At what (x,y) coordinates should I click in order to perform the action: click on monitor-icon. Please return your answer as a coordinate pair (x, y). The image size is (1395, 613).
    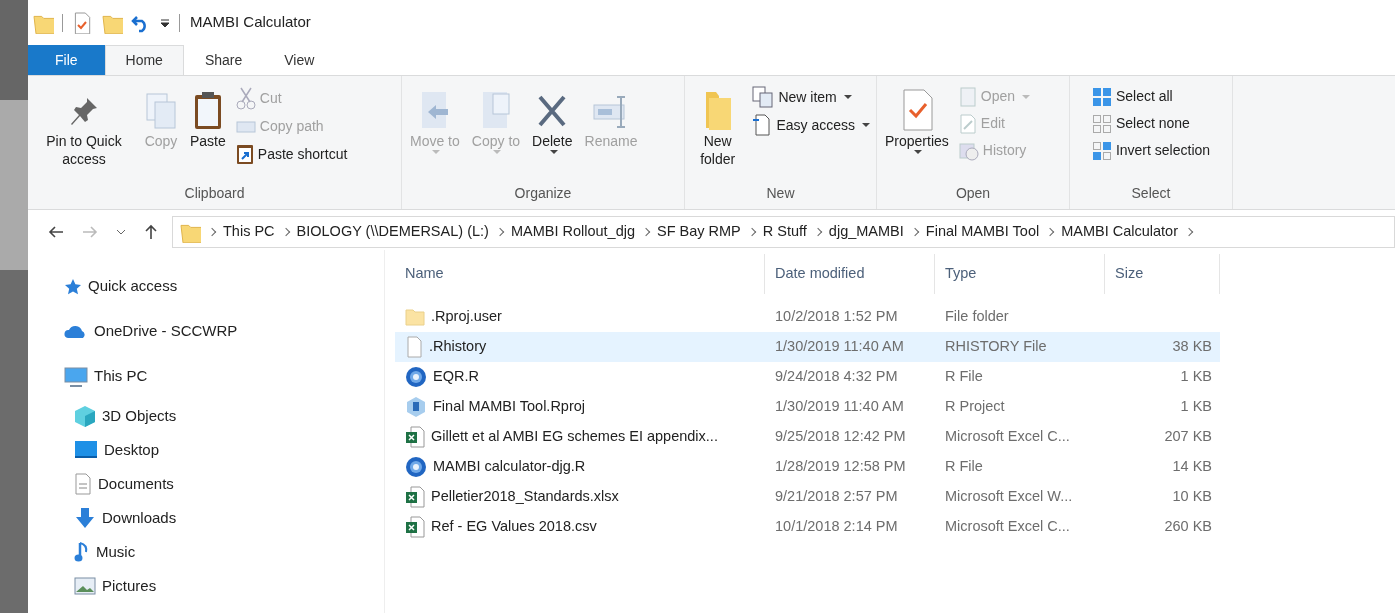
    Looking at the image, I should click on (76, 376).